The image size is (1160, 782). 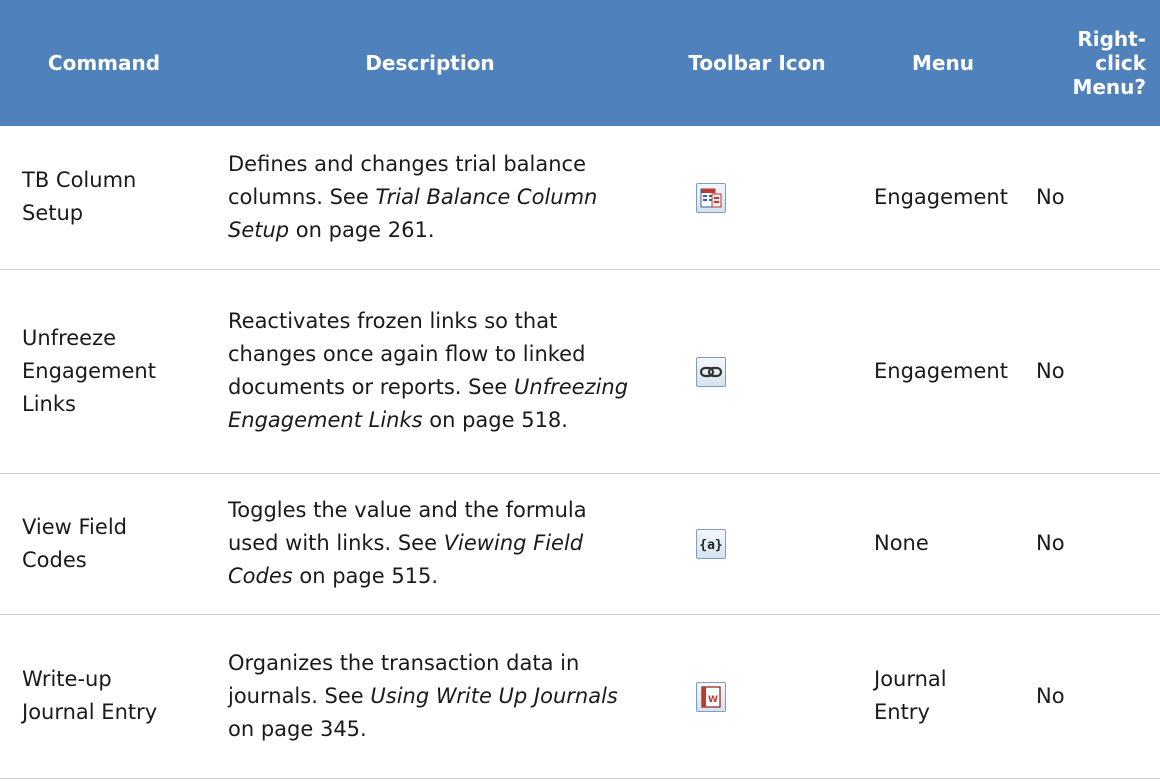 I want to click on command-text: Codes, so click(x=54, y=559).